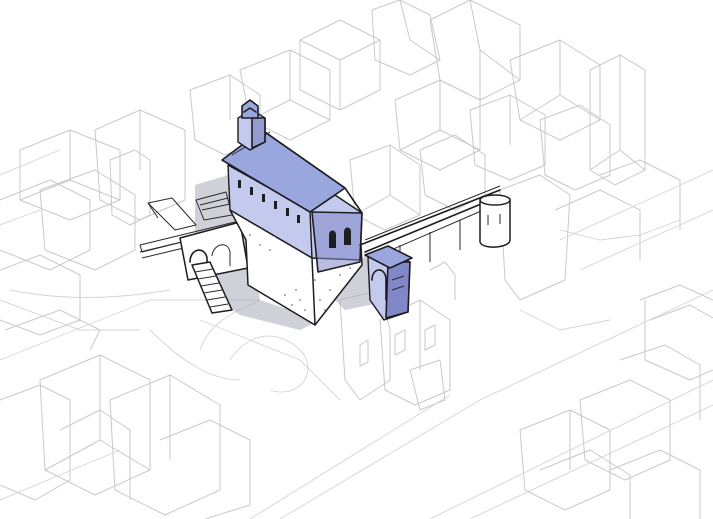 This screenshot has height=519, width=713. I want to click on round-tower, so click(495, 221).